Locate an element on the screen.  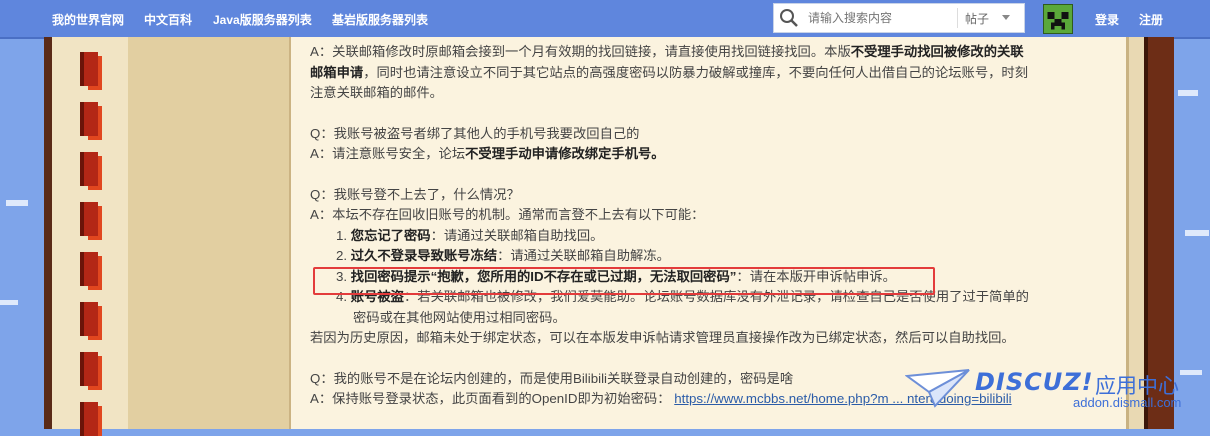
creeper-face-icon is located at coordinates (1058, 19).